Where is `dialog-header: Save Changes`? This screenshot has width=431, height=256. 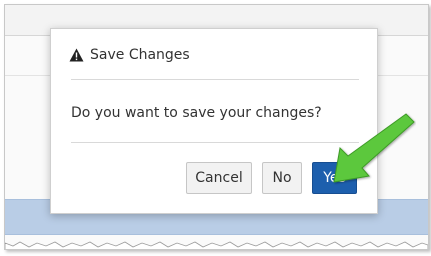
dialog-header: Save Changes is located at coordinates (129, 55).